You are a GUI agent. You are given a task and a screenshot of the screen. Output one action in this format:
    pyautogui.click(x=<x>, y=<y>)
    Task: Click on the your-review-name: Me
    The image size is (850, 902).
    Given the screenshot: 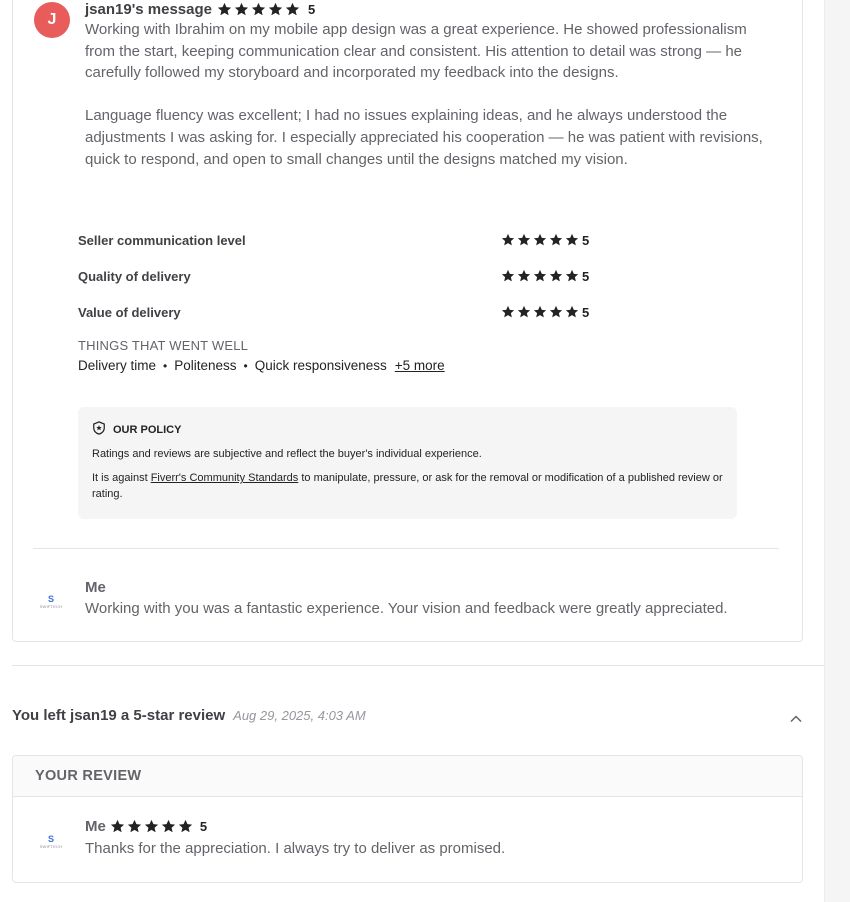 What is the action you would take?
    pyautogui.click(x=95, y=826)
    